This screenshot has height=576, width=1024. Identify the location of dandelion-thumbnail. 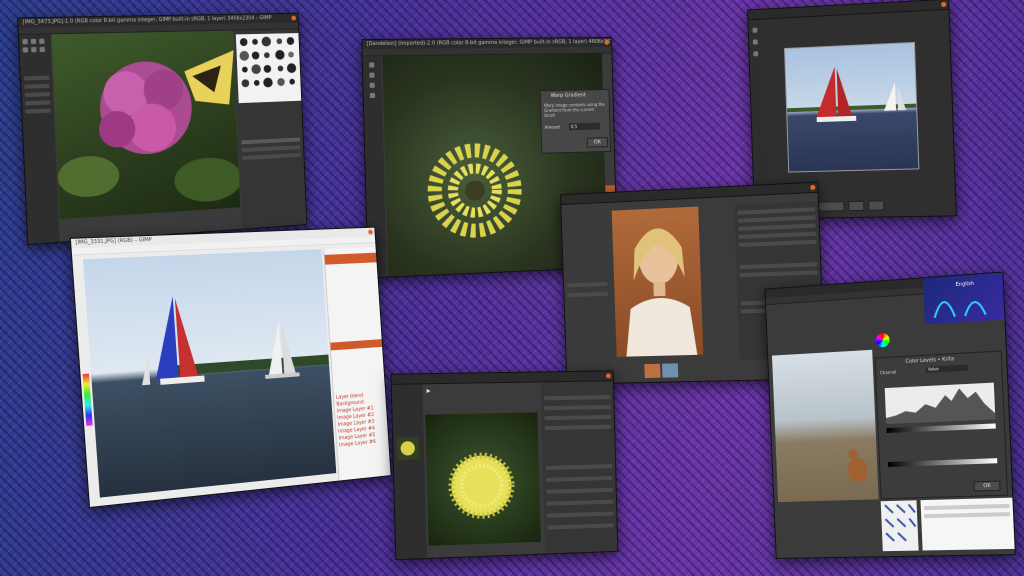
(407, 448).